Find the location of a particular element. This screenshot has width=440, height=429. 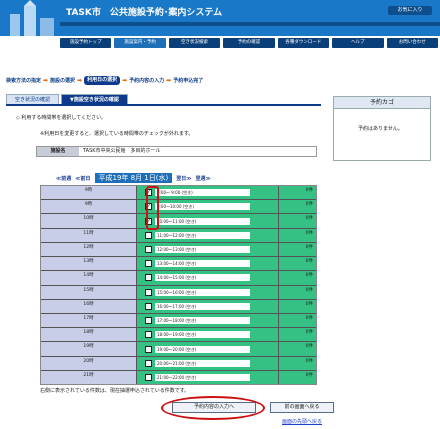

count-footnote: 右側に表示されている件数は、現在抽選申込されている件数です。 is located at coordinates (115, 391).